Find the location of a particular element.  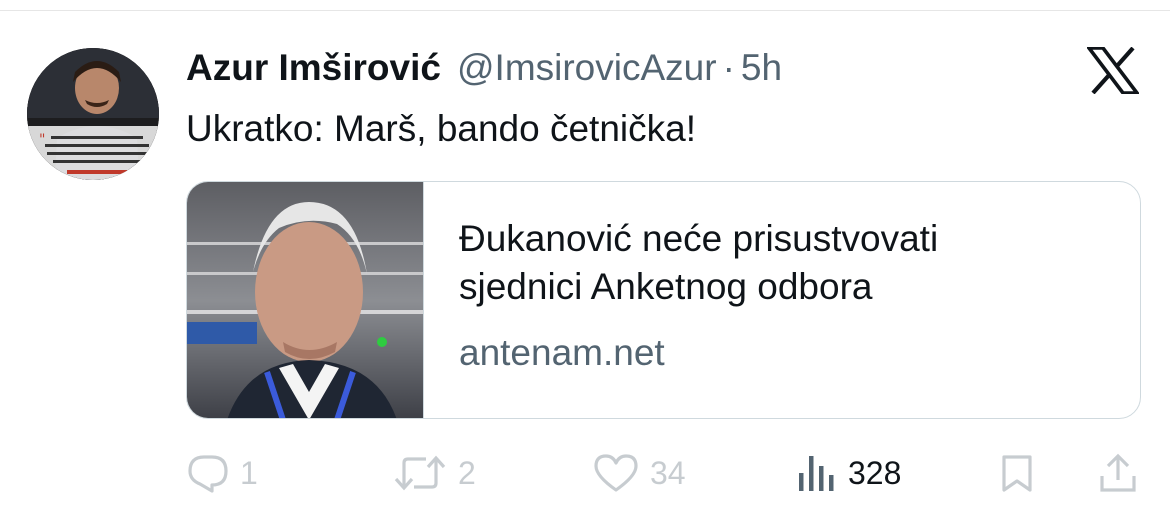

top-divider is located at coordinates (585, 10).